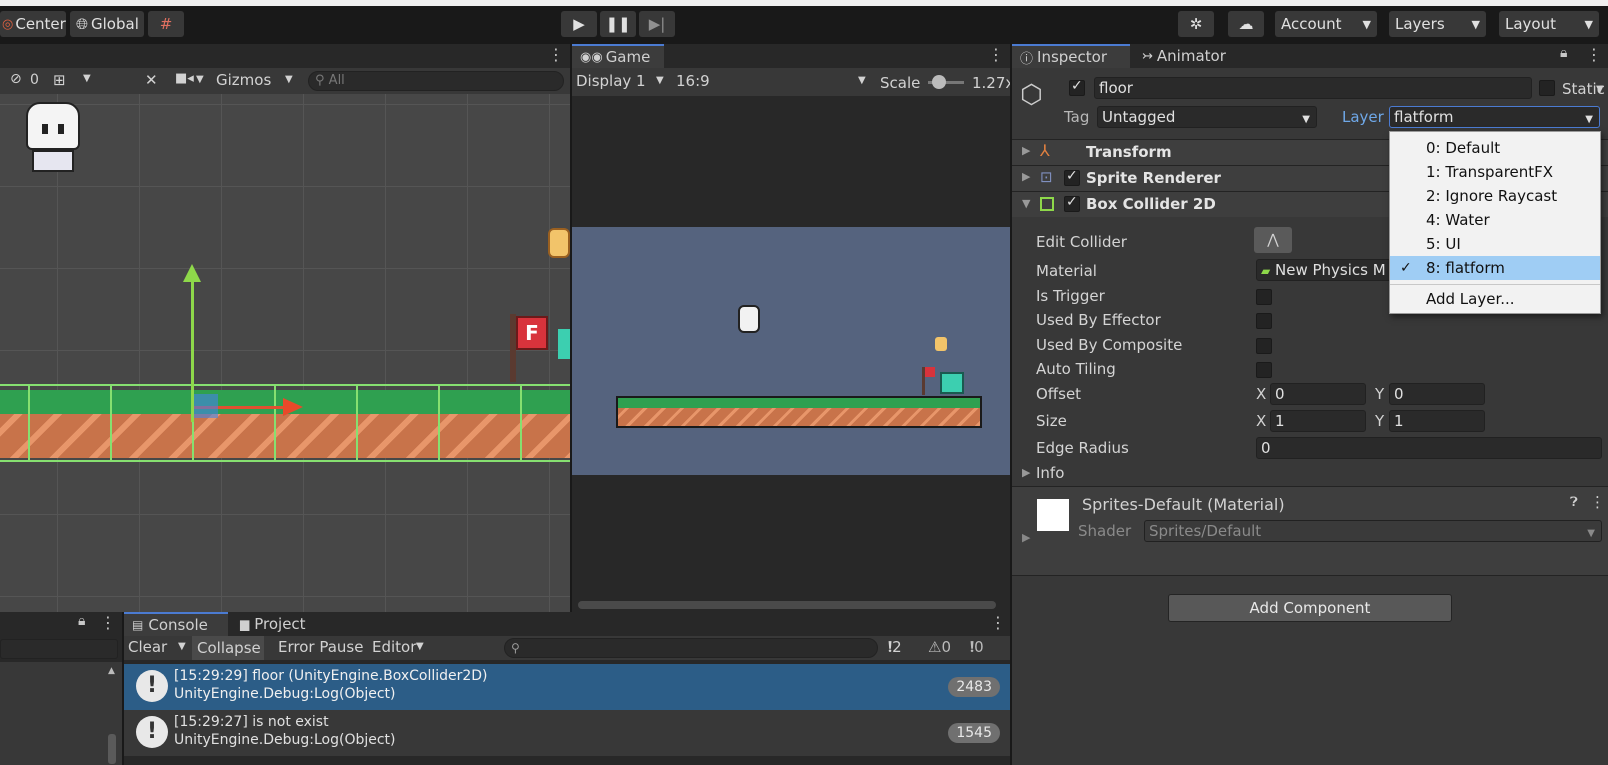  What do you see at coordinates (1494, 117) in the screenshot?
I see `layer-dropdown: flatform ▼` at bounding box center [1494, 117].